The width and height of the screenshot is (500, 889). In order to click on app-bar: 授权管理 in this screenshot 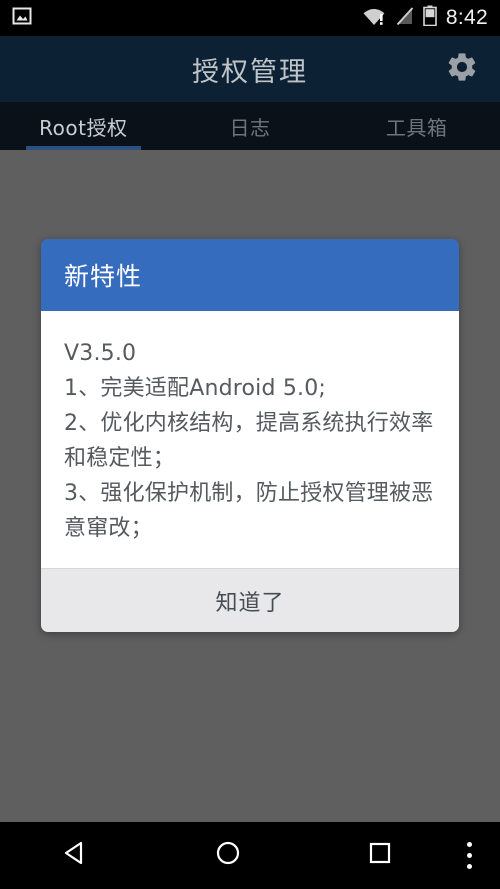, I will do `click(250, 69)`.